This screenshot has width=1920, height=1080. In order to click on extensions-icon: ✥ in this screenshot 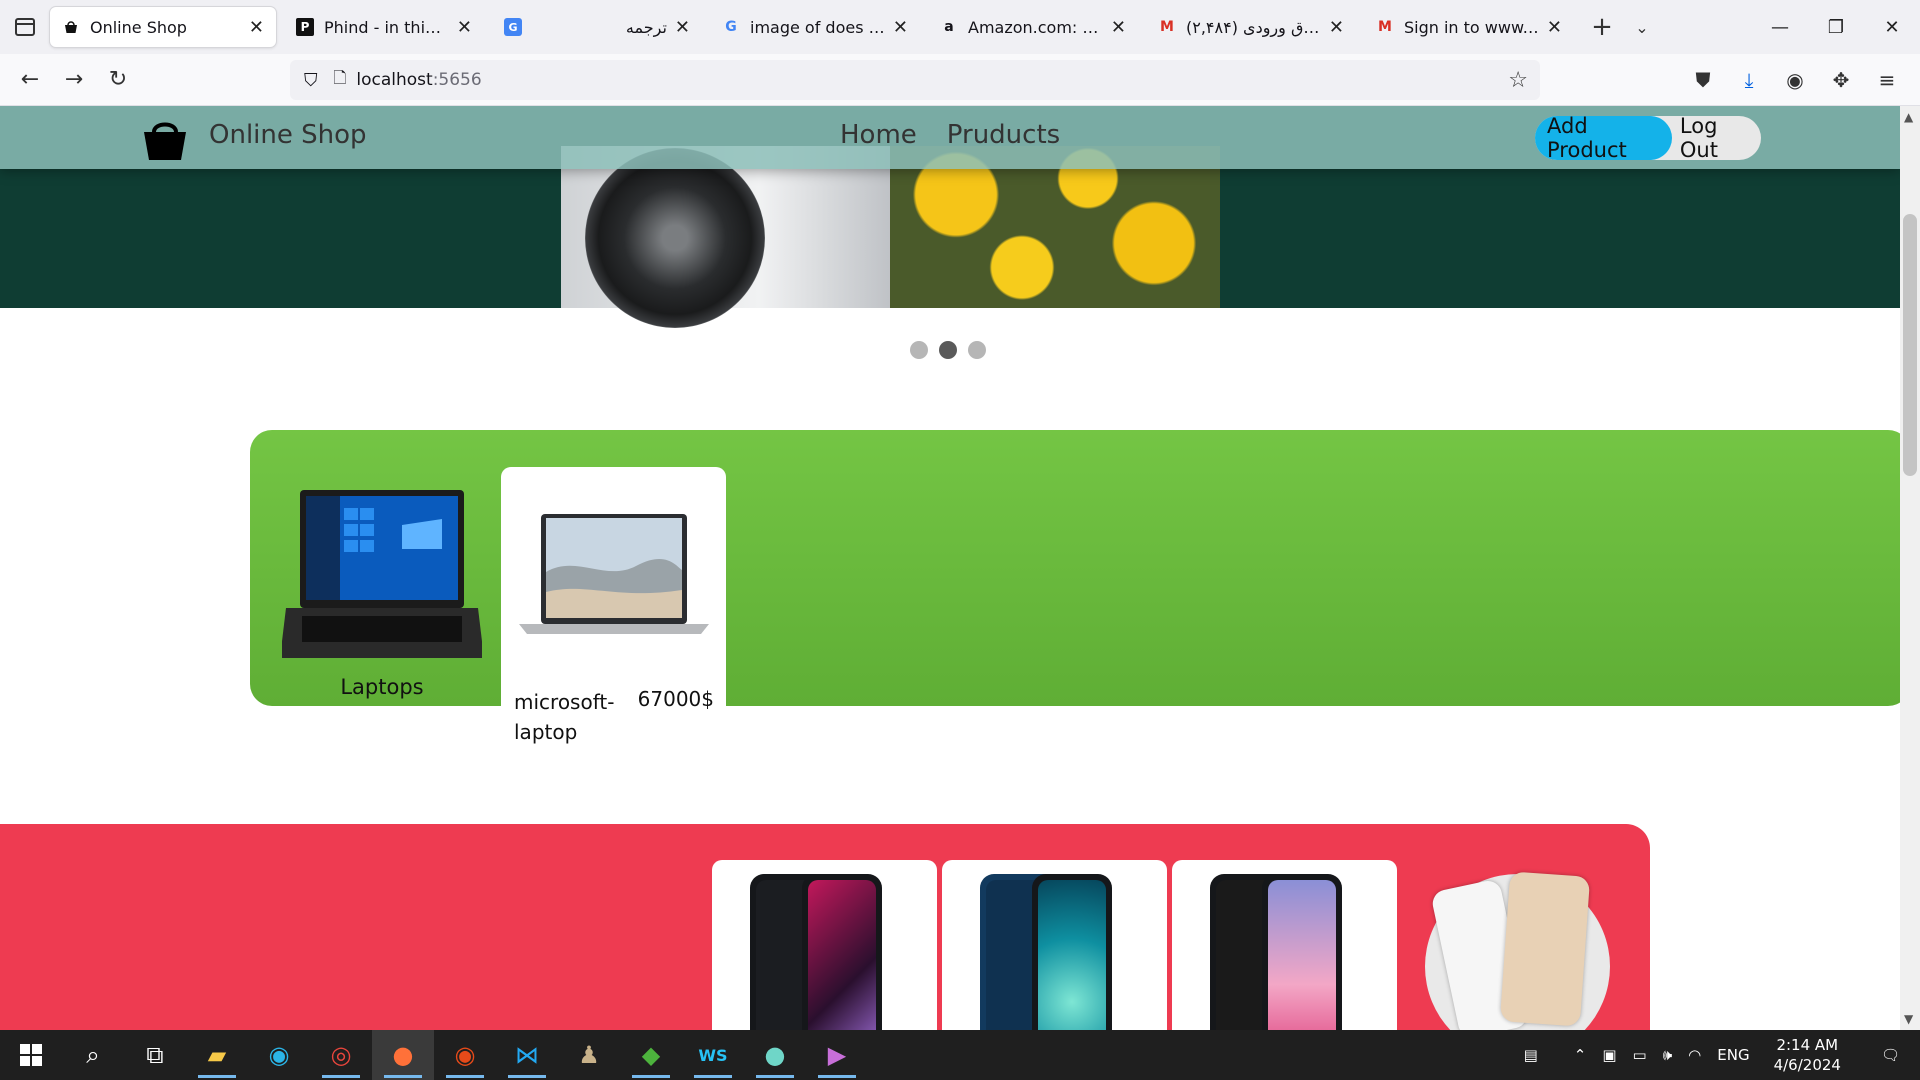, I will do `click(1841, 80)`.